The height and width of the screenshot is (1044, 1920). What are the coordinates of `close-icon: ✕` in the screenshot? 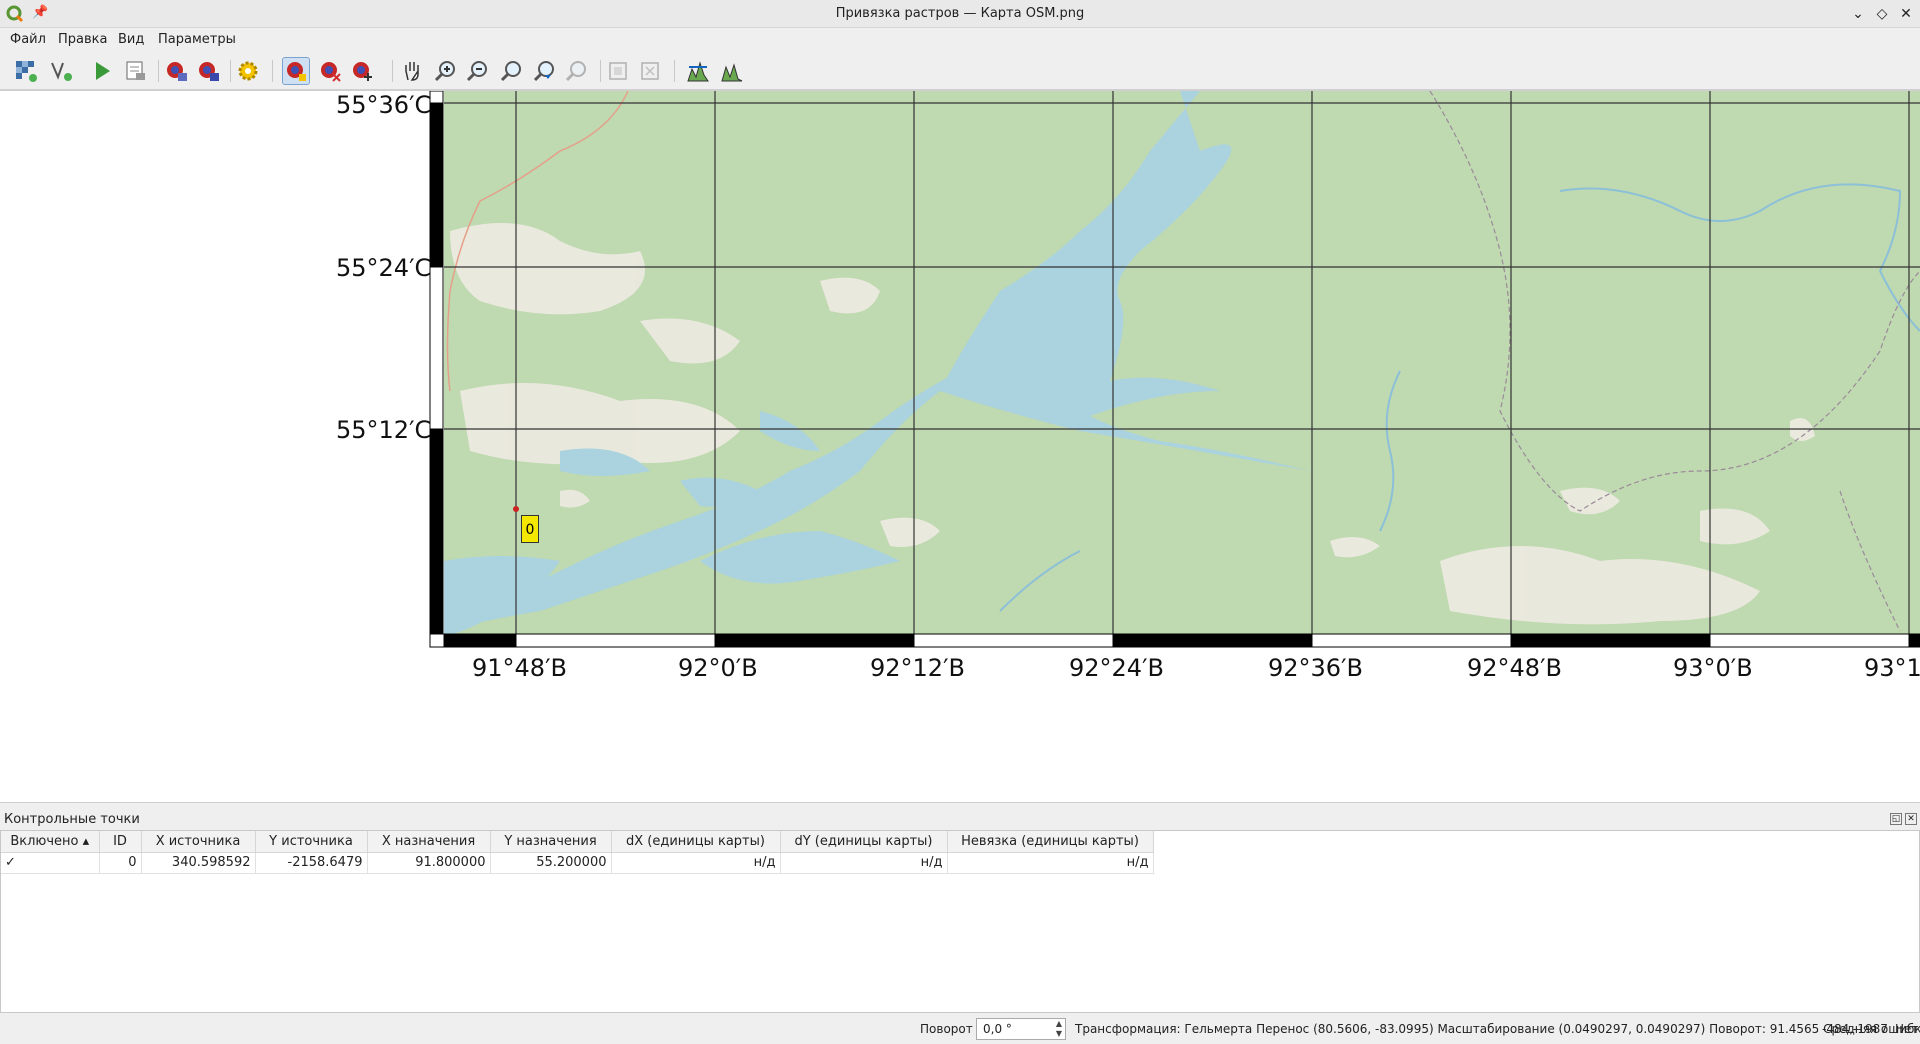 It's located at (1906, 14).